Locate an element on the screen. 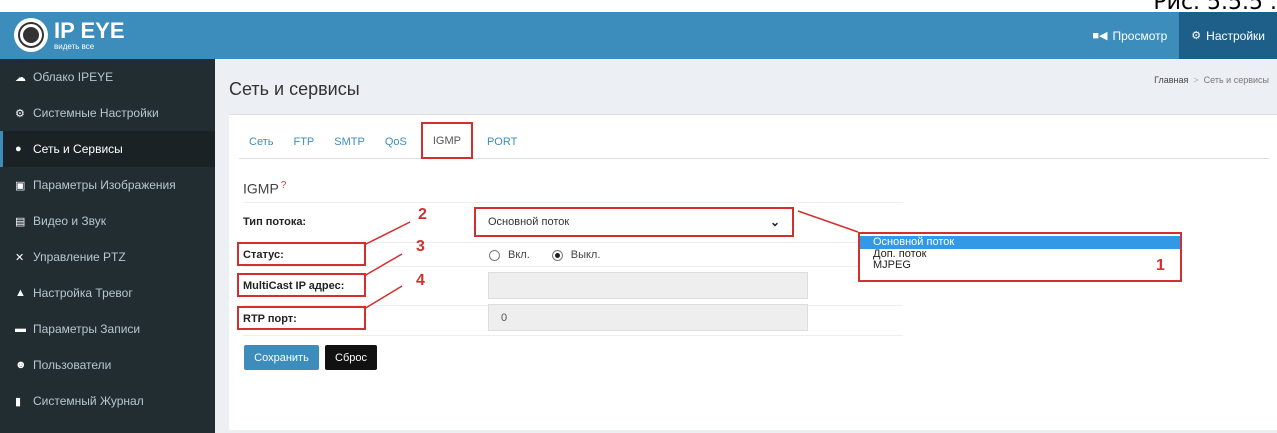 The width and height of the screenshot is (1277, 433). chevron-down-icon: ⌄ is located at coordinates (774, 222).